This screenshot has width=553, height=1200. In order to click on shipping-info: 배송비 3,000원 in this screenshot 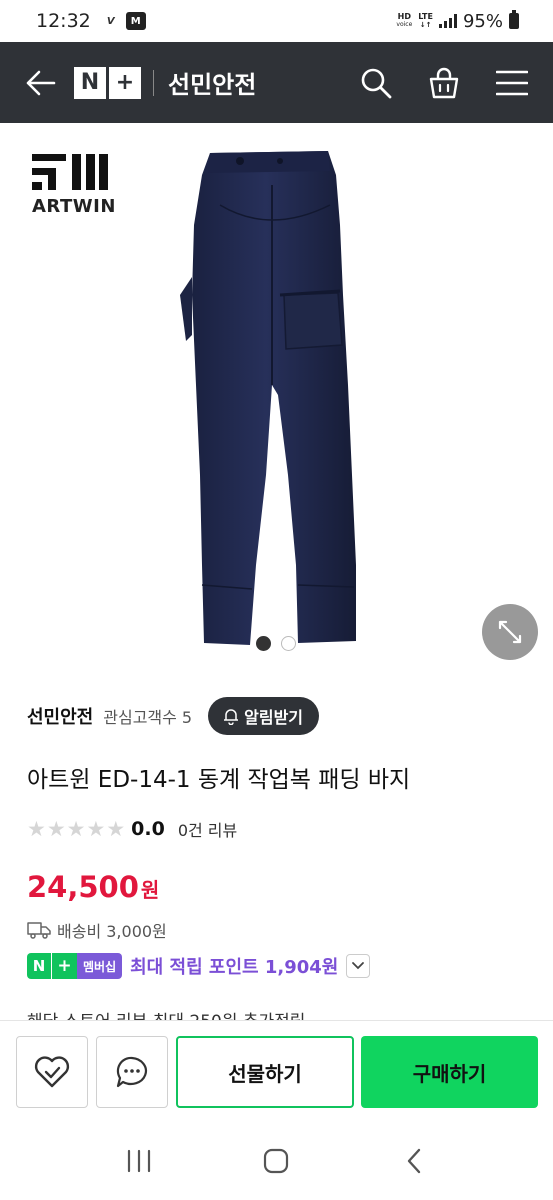, I will do `click(97, 930)`.